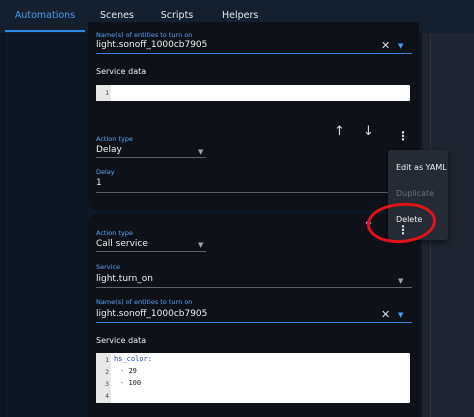  Describe the element at coordinates (99, 183) in the screenshot. I see `delay-value: 1` at that location.